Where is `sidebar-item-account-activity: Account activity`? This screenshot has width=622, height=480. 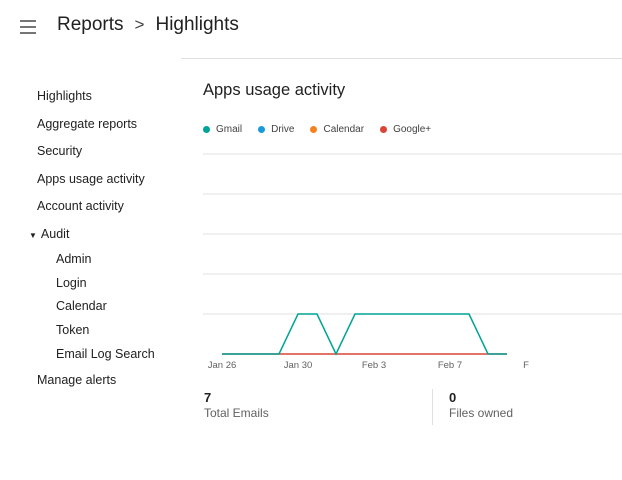 sidebar-item-account-activity: Account activity is located at coordinates (80, 206).